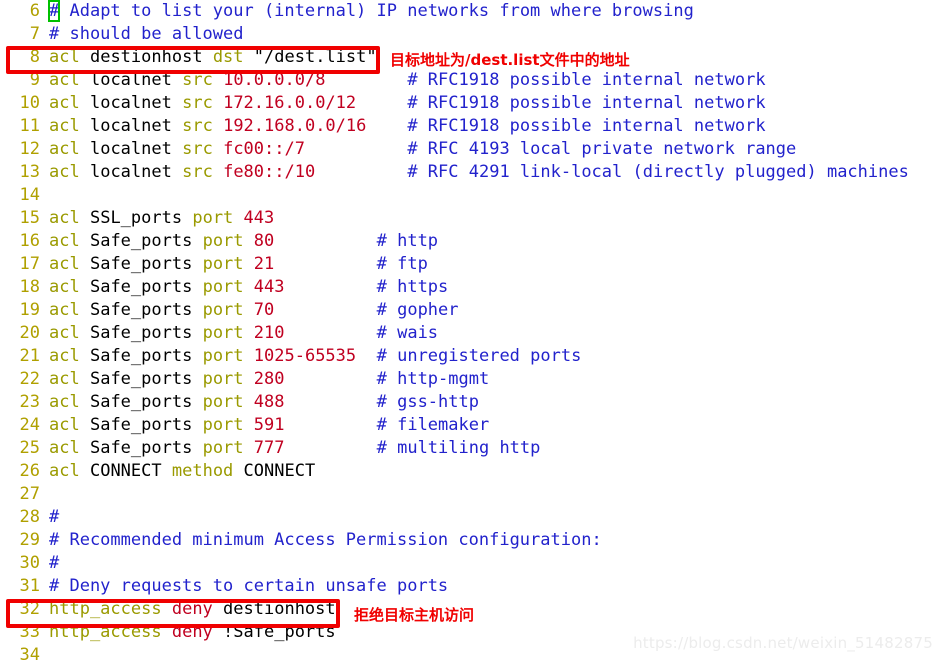 The width and height of the screenshot is (941, 672). What do you see at coordinates (290, 448) in the screenshot?
I see `code-line-text: acl Safe_ports port 777 # multiling http` at bounding box center [290, 448].